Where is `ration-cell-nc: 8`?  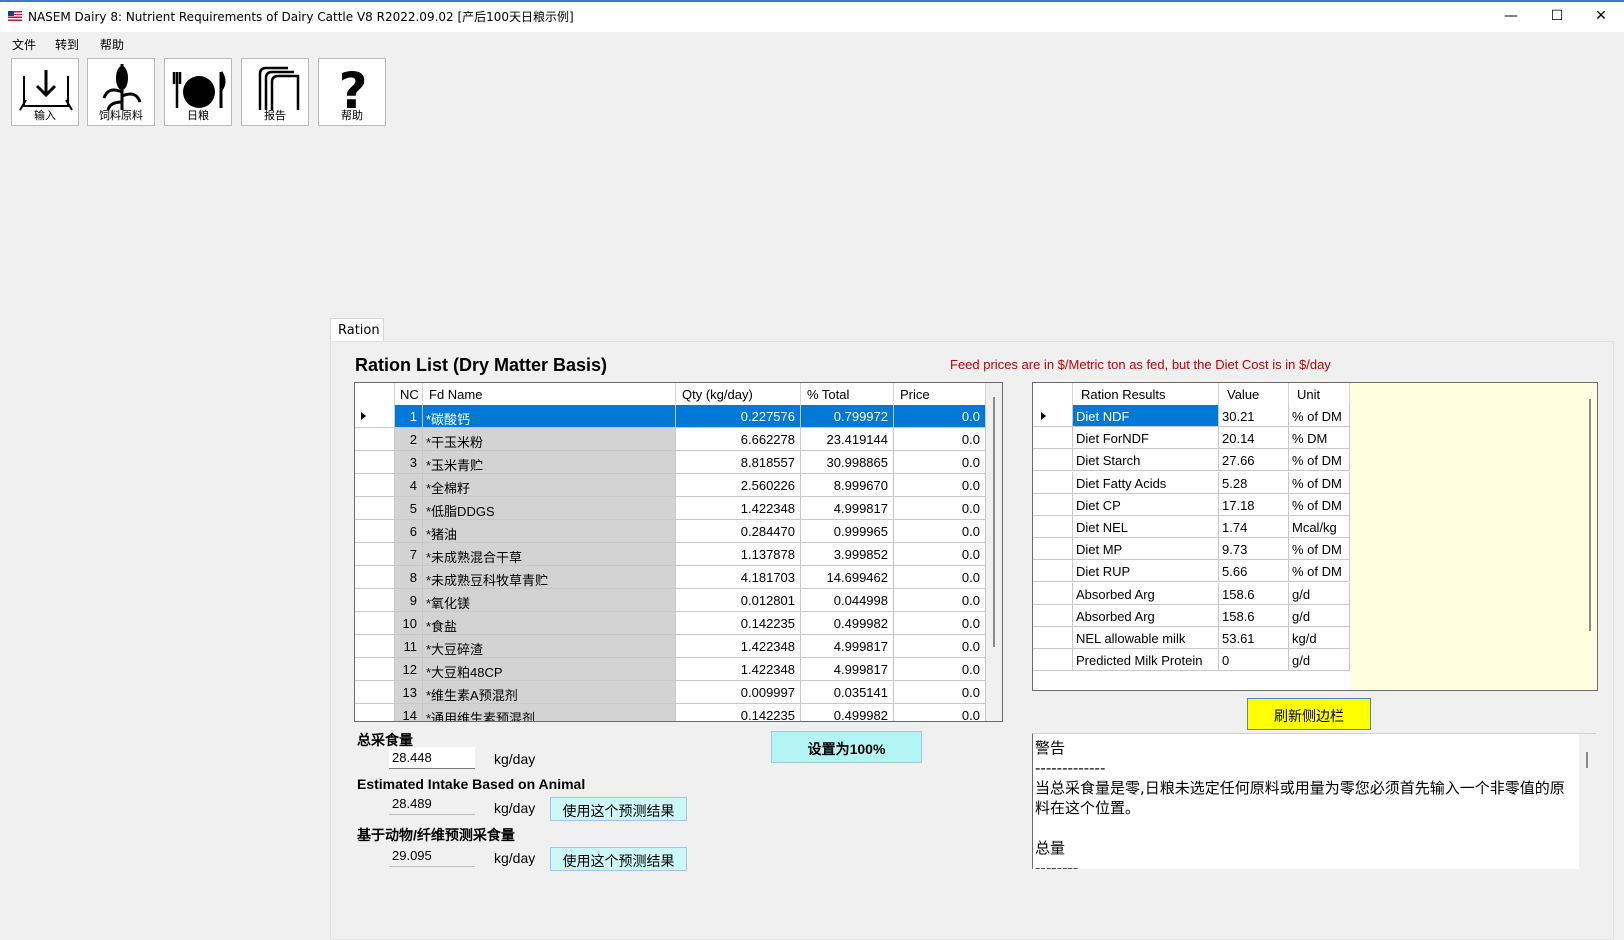 ration-cell-nc: 8 is located at coordinates (409, 577).